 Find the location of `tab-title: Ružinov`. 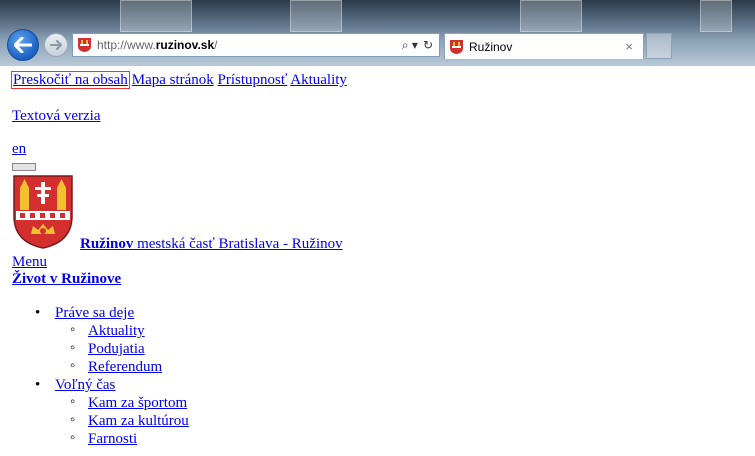

tab-title: Ružinov is located at coordinates (491, 46).